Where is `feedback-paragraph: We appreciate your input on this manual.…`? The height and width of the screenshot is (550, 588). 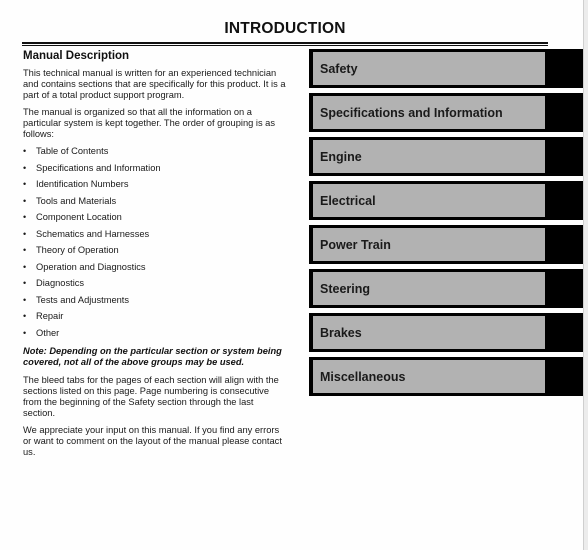 feedback-paragraph: We appreciate your input on this manual.… is located at coordinates (152, 441).